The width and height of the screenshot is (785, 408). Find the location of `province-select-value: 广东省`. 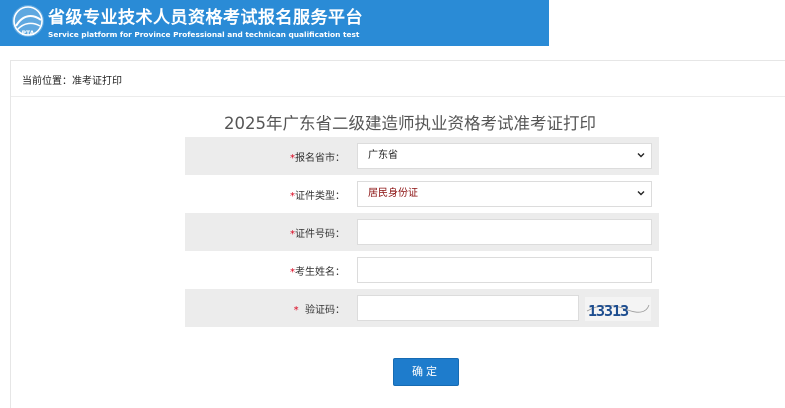

province-select-value: 广东省 is located at coordinates (383, 155).